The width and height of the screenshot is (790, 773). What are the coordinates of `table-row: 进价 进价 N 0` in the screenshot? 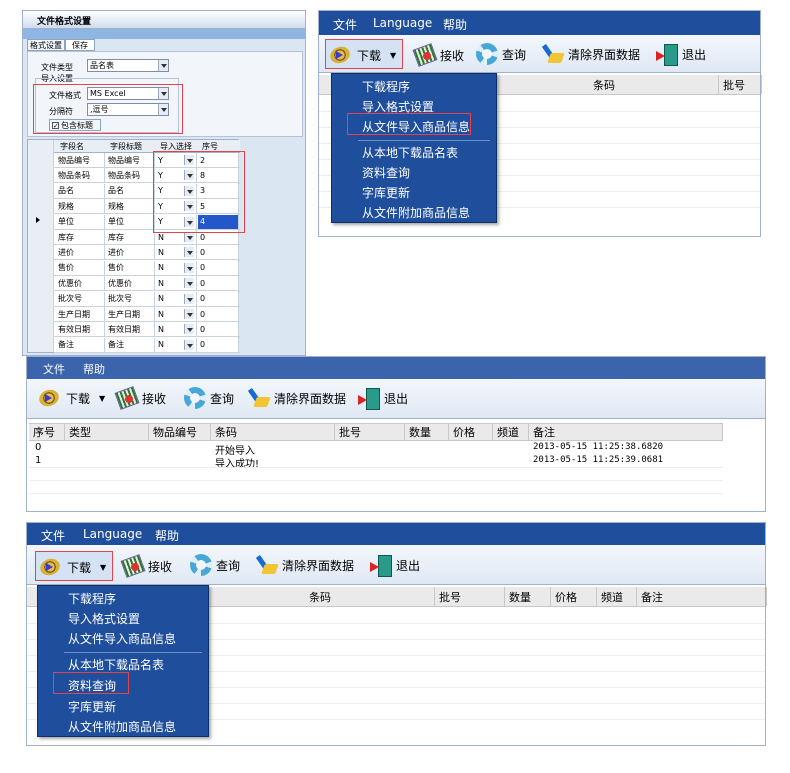 It's located at (147, 253).